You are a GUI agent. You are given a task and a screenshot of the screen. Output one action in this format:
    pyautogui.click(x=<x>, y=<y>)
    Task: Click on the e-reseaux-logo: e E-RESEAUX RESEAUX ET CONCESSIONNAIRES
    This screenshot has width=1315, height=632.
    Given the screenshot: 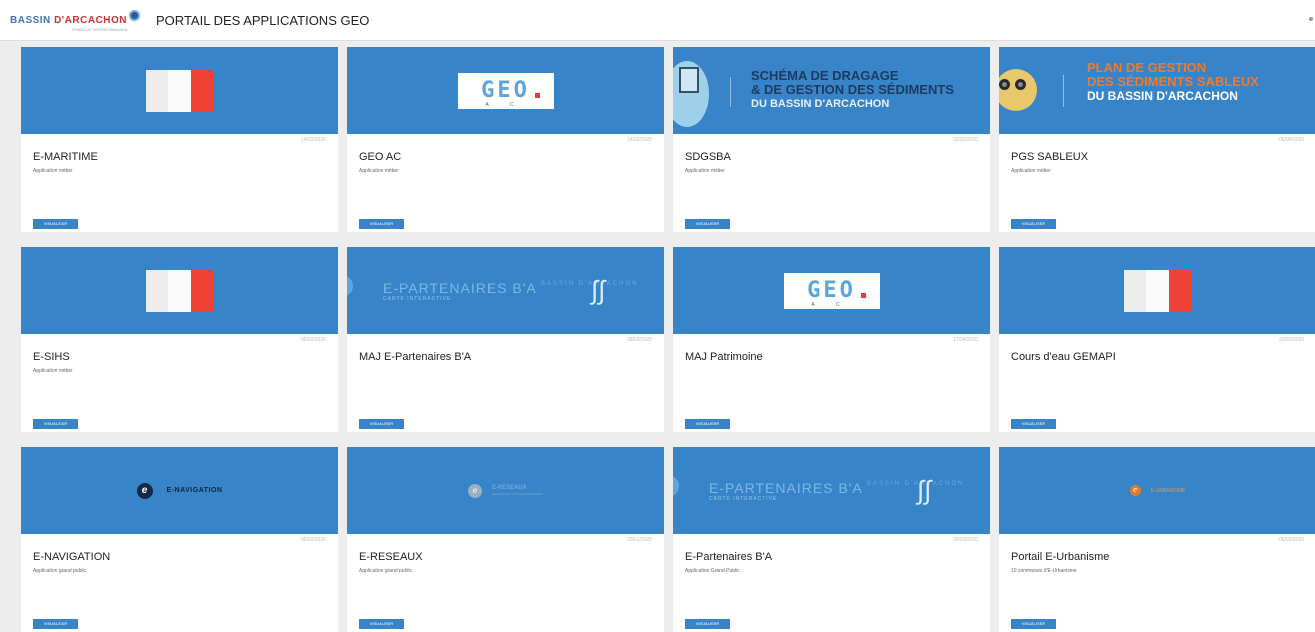 What is the action you would take?
    pyautogui.click(x=505, y=490)
    